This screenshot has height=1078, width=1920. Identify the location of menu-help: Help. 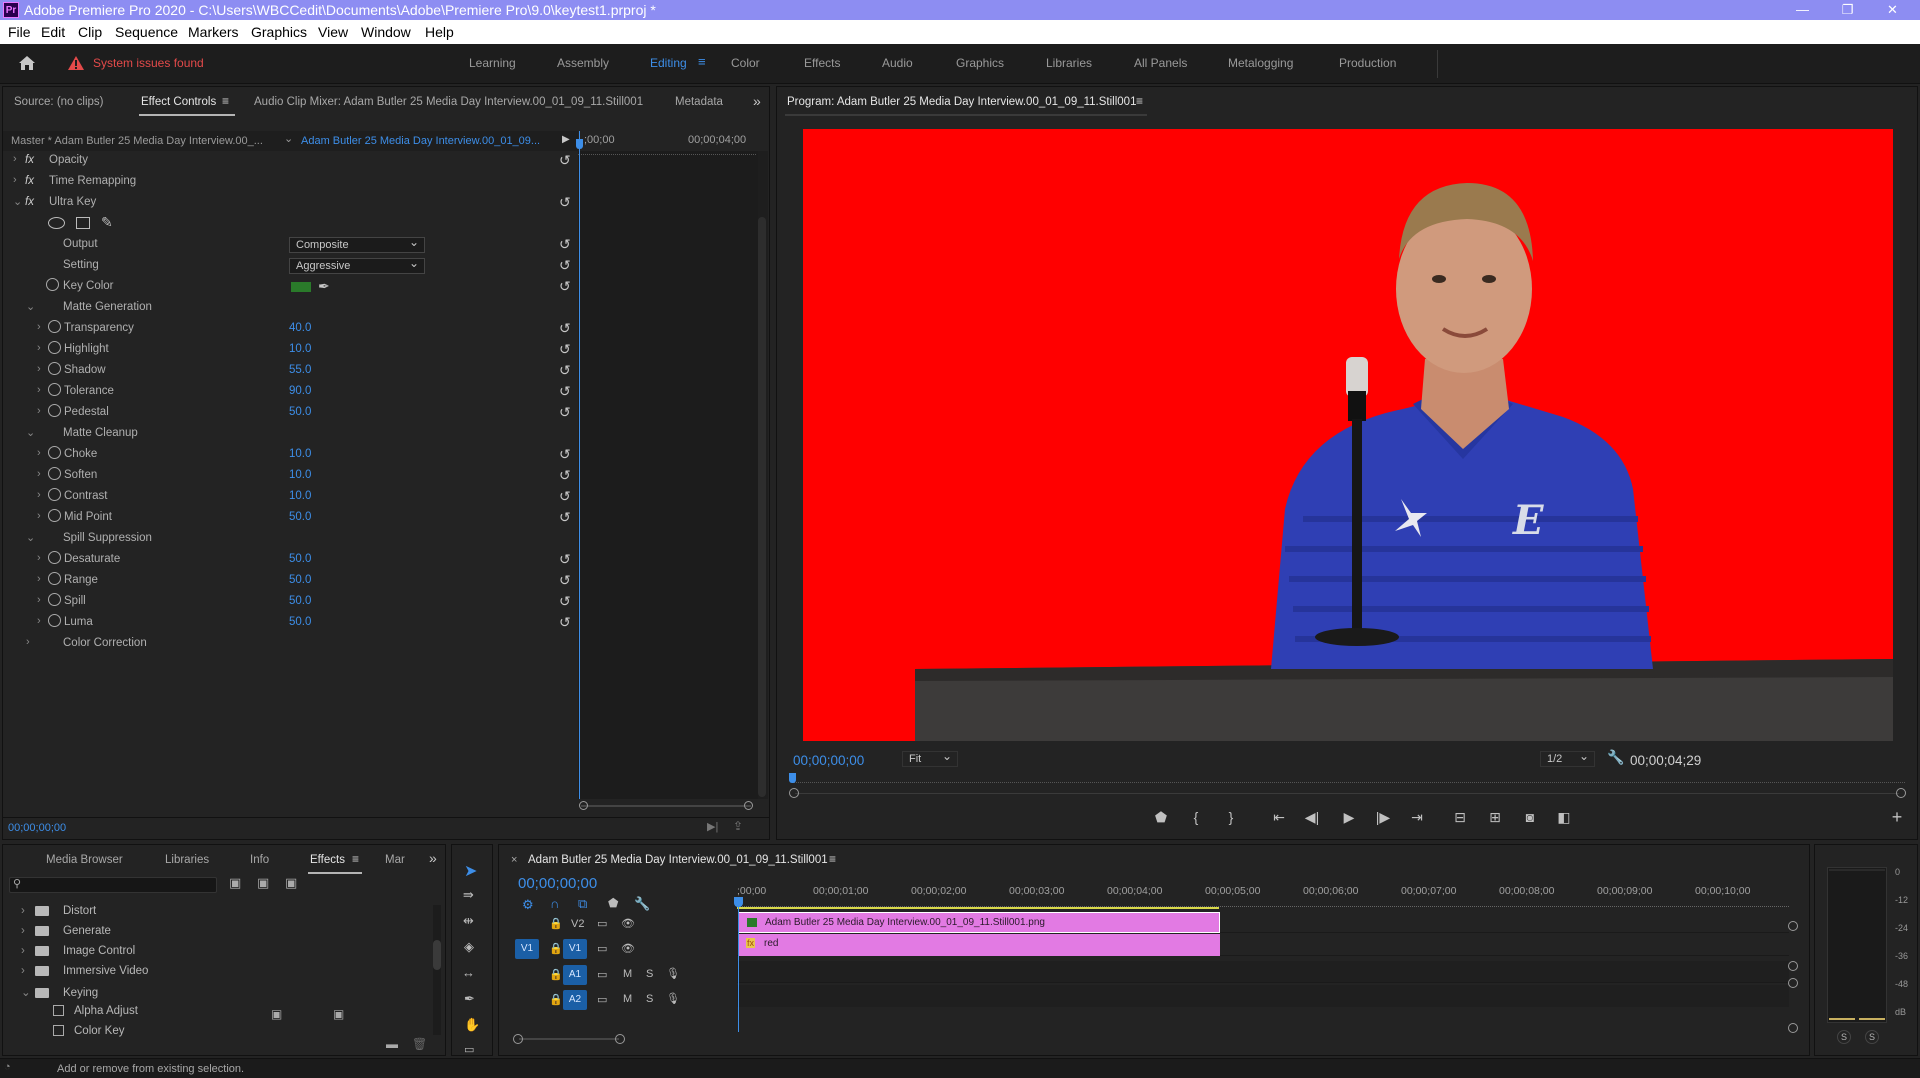
(439, 32).